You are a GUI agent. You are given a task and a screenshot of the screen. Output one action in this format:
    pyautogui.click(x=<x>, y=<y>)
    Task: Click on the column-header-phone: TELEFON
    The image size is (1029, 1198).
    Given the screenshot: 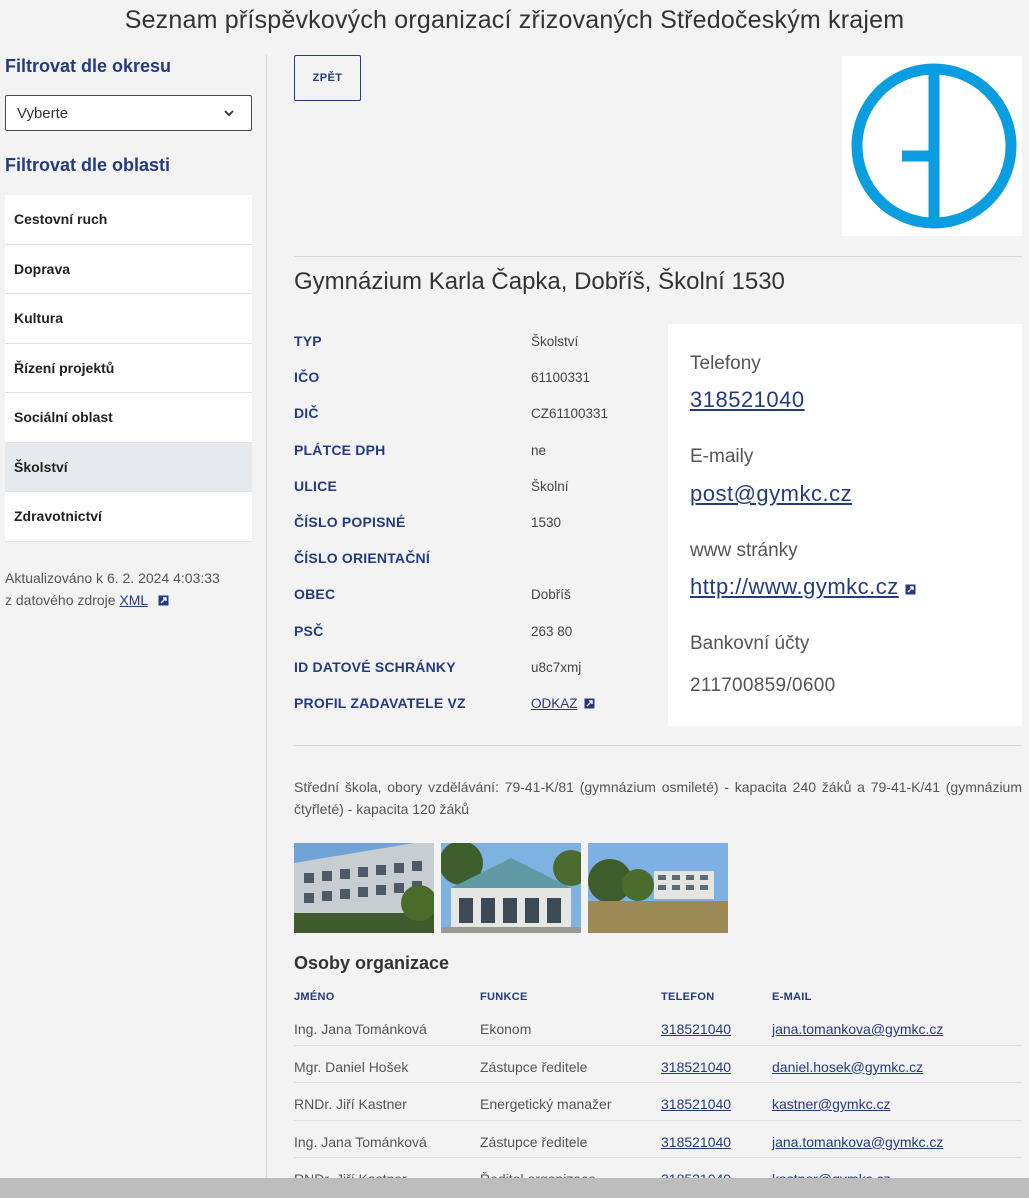 What is the action you would take?
    pyautogui.click(x=688, y=997)
    